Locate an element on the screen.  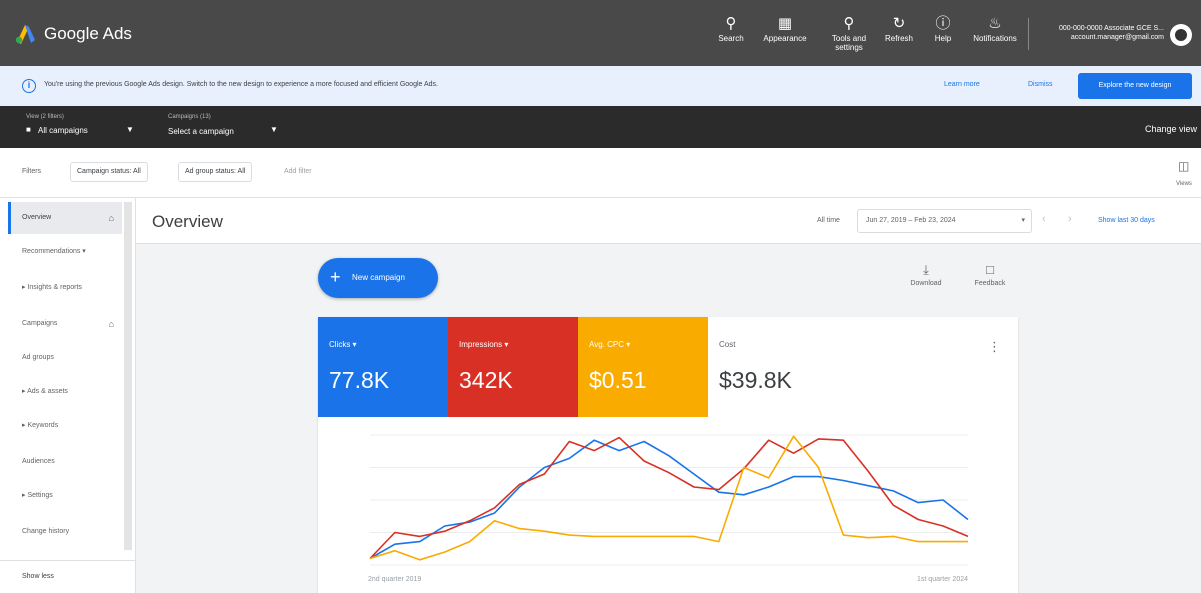
search-button: ⚲ Search is located at coordinates (731, 28).